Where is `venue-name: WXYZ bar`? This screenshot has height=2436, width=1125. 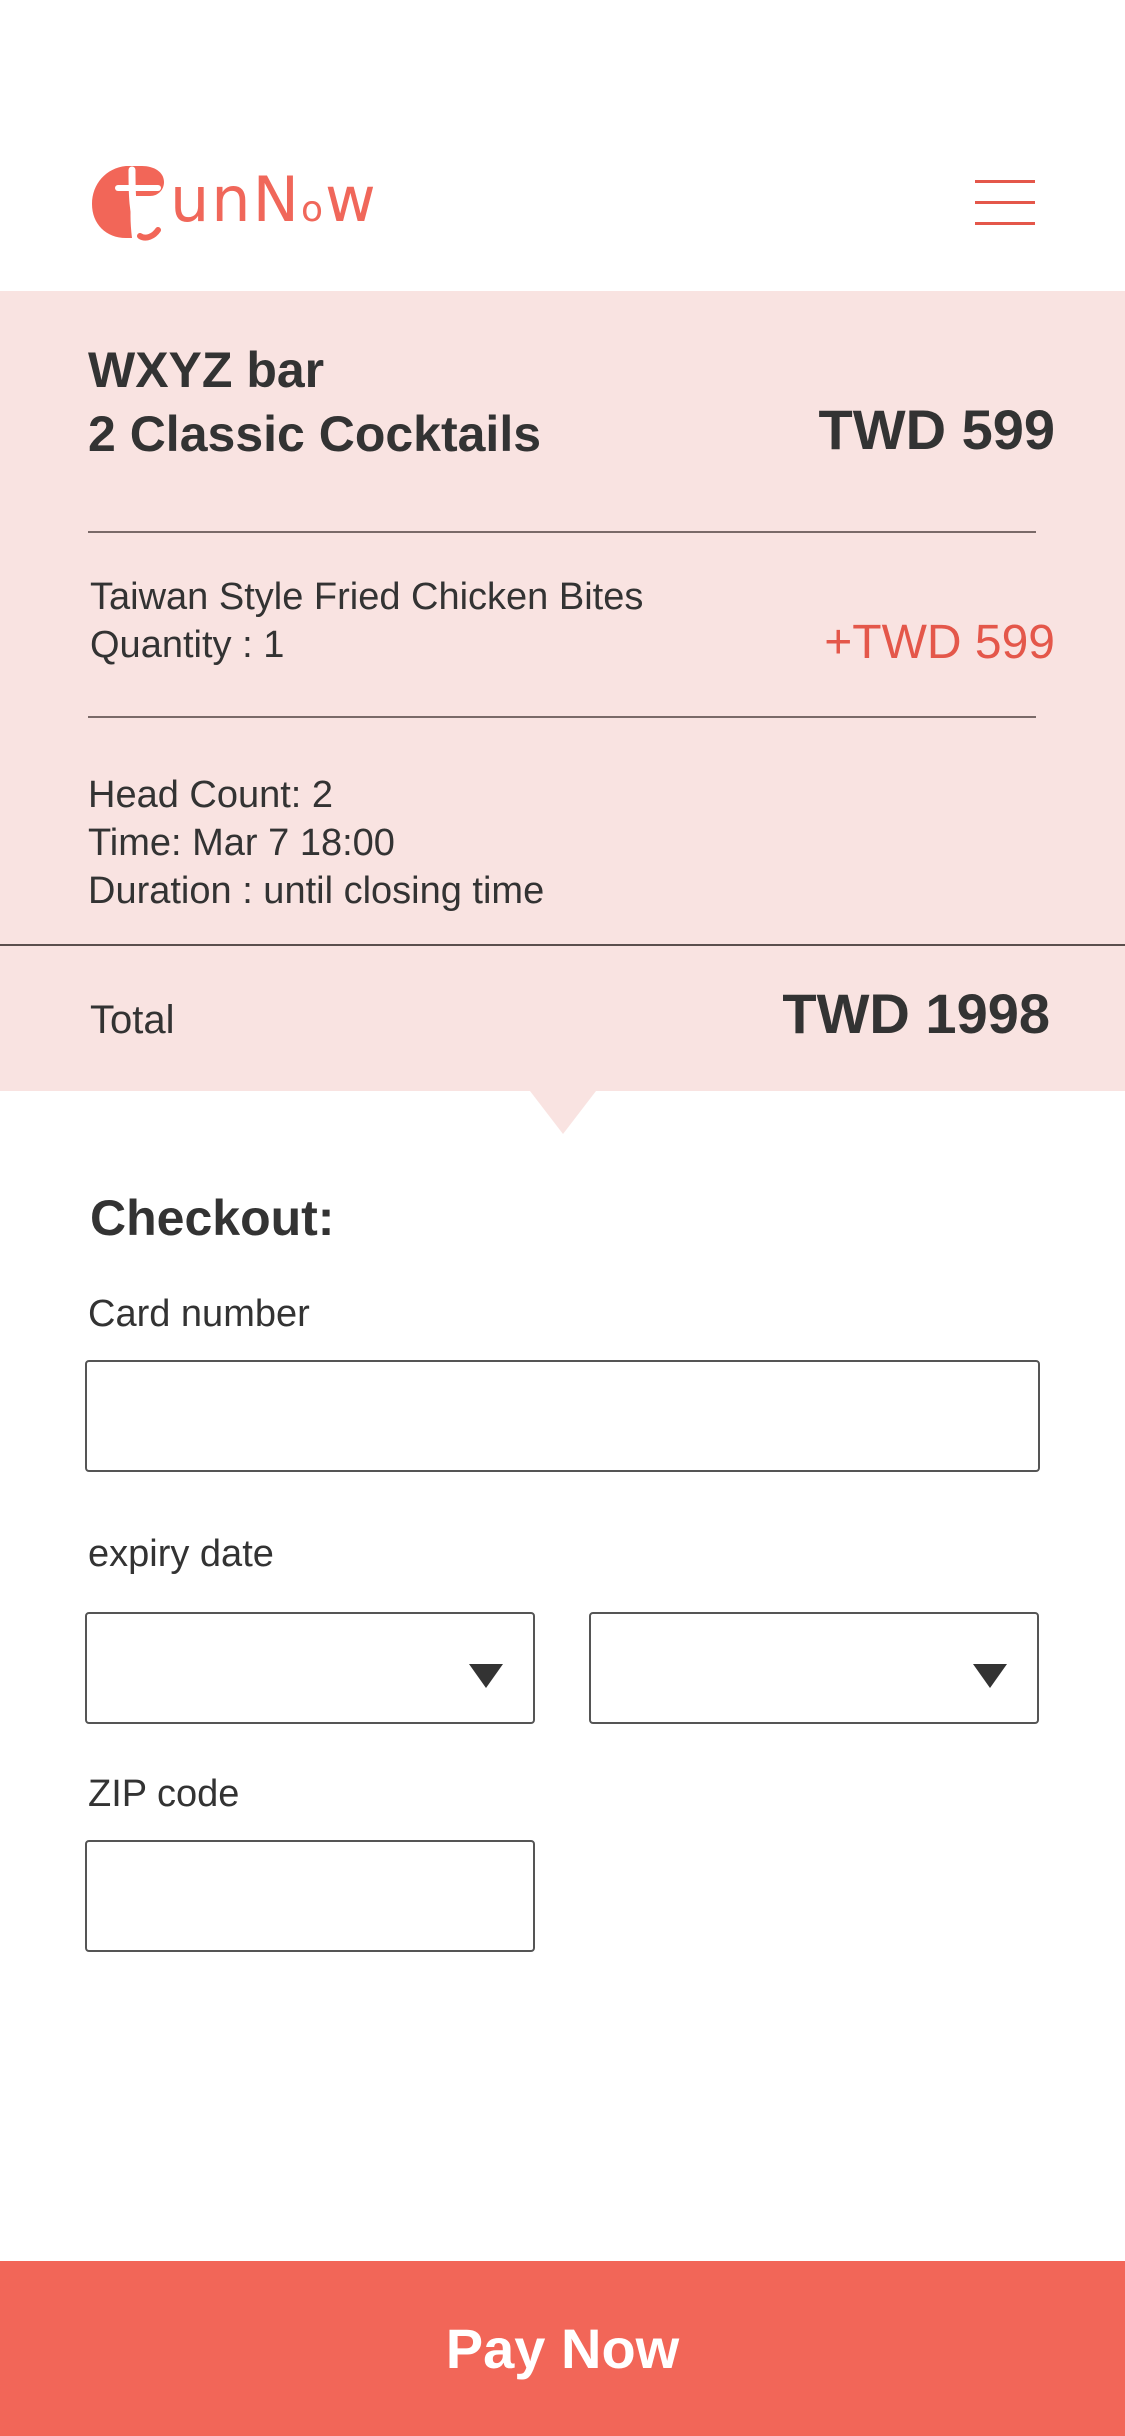 venue-name: WXYZ bar is located at coordinates (206, 370).